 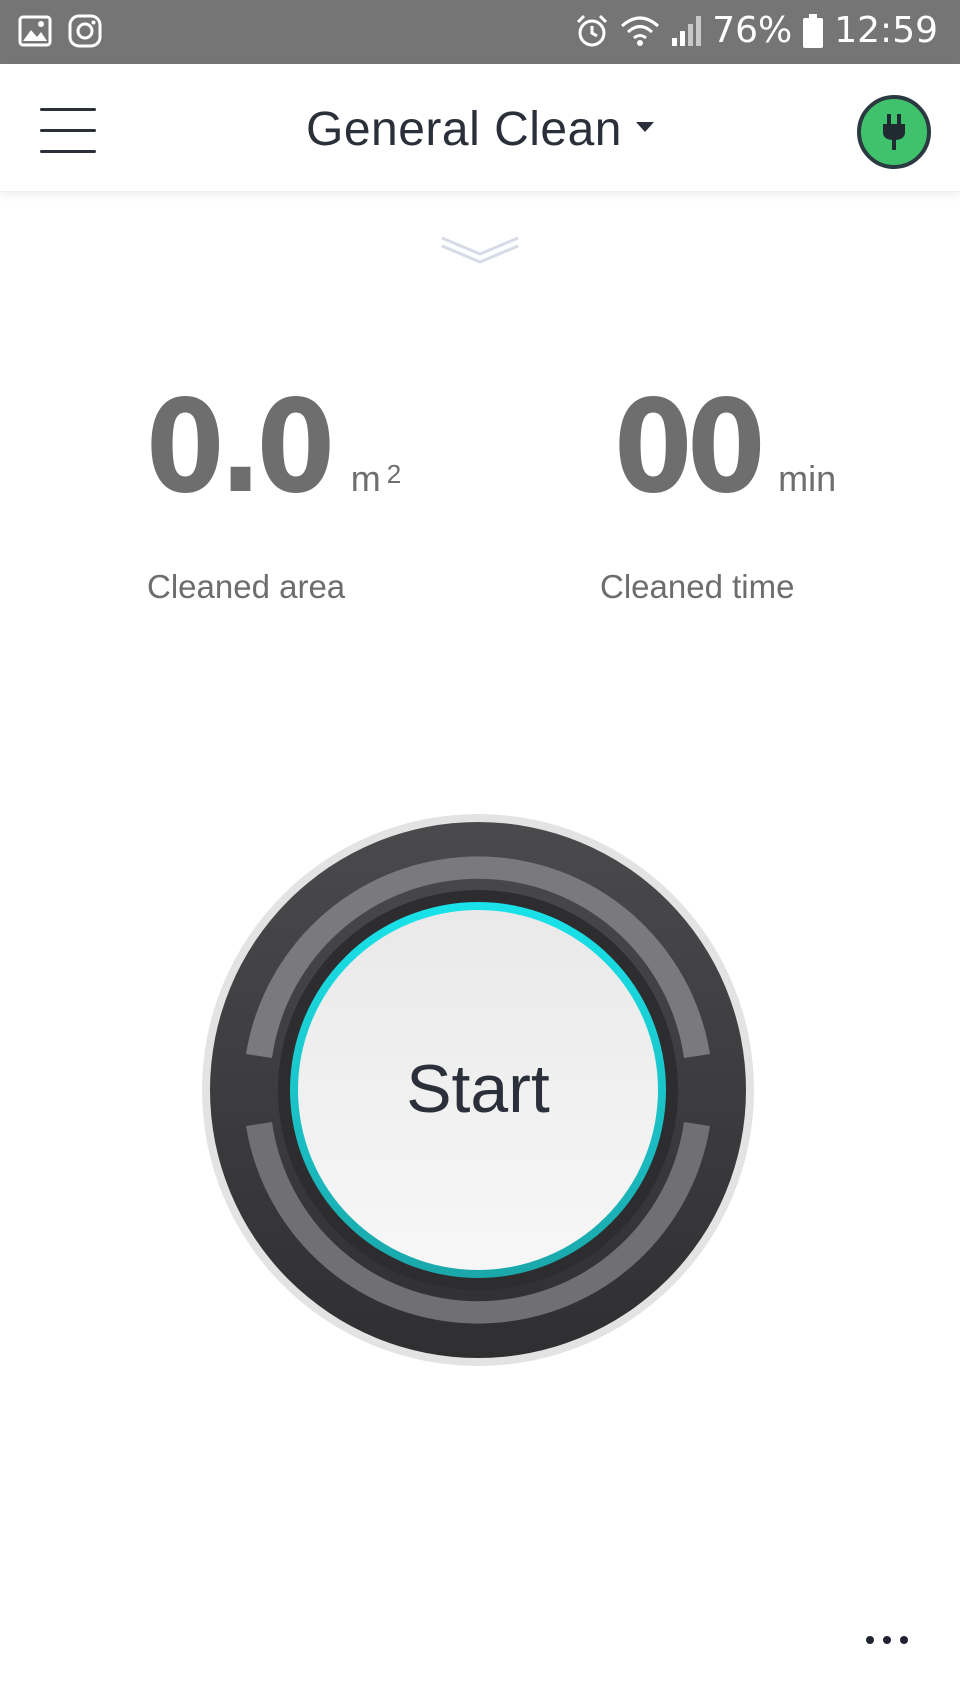 What do you see at coordinates (240, 447) in the screenshot?
I see `cleaned-area-value: 0.0` at bounding box center [240, 447].